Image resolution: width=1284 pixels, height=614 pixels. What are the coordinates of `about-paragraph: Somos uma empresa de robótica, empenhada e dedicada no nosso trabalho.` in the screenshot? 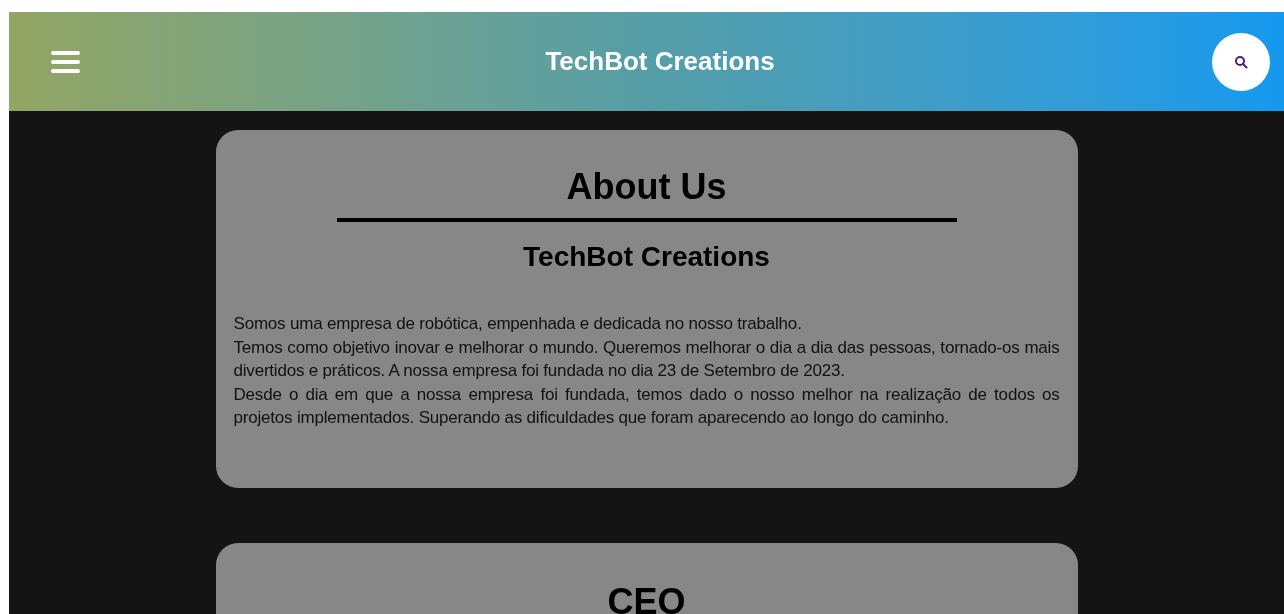 It's located at (518, 324).